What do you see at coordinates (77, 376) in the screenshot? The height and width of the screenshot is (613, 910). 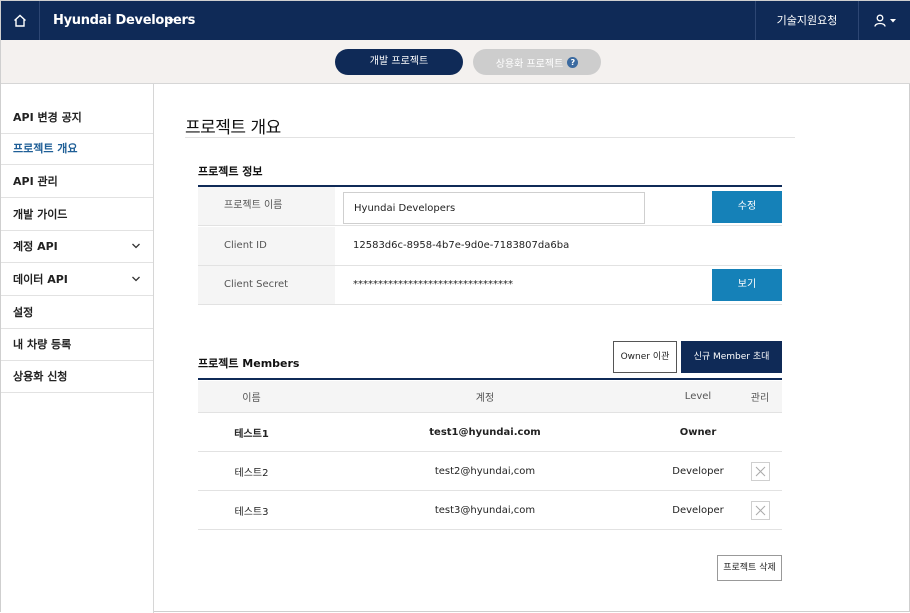 I see `sidebar-item-commercial-apply: 상용화 신청` at bounding box center [77, 376].